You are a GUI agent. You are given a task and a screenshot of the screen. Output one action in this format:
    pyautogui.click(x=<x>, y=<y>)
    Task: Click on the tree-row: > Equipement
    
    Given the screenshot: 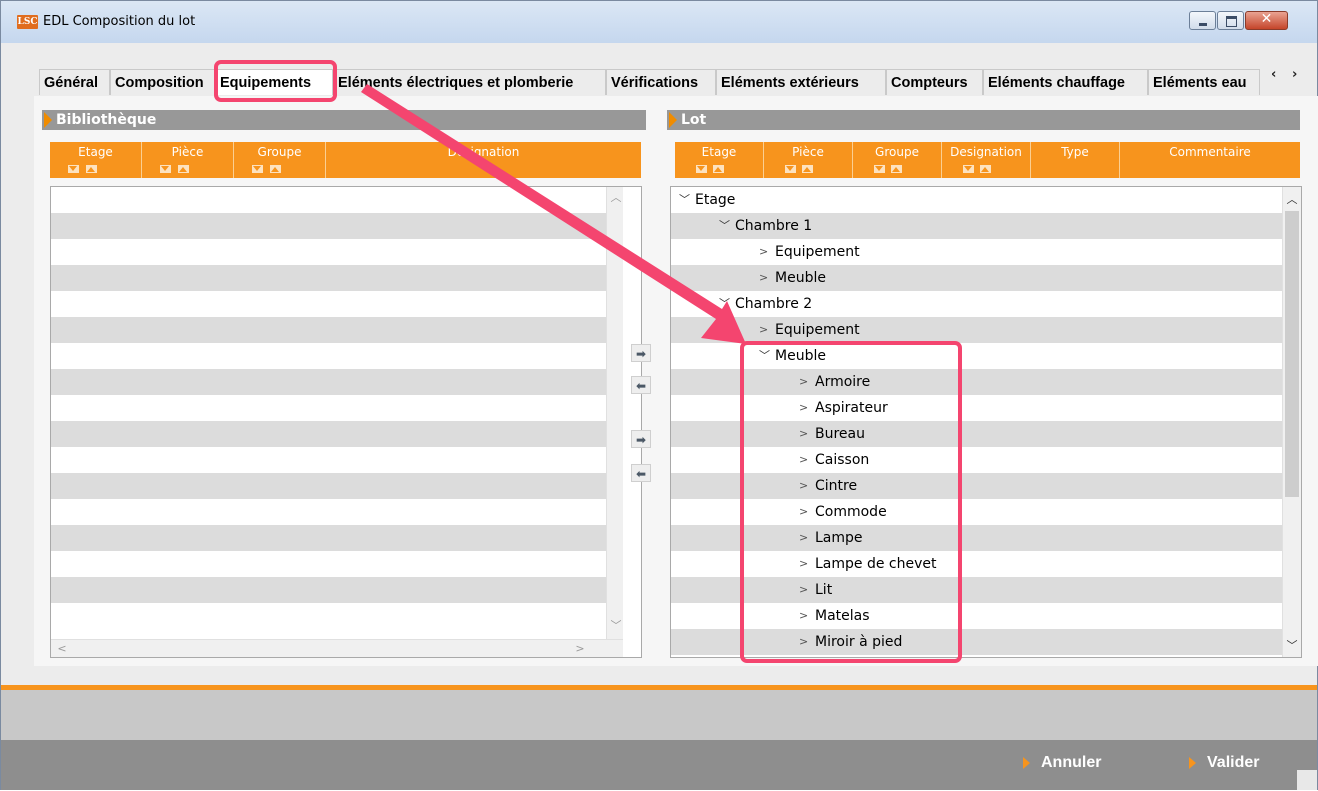 What is the action you would take?
    pyautogui.click(x=976, y=330)
    